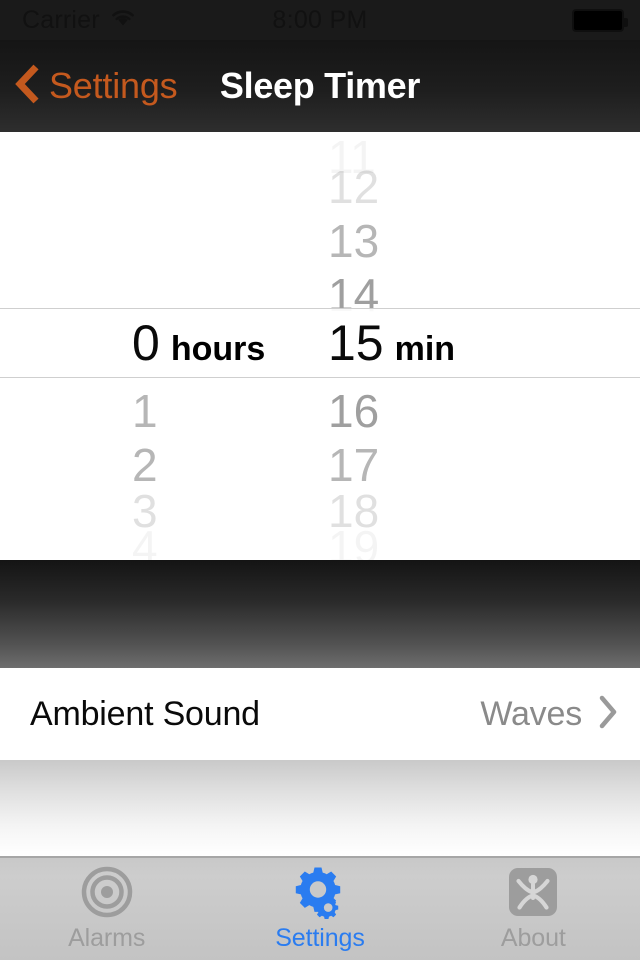 Image resolution: width=640 pixels, height=960 pixels. I want to click on ambient-sound-row: Ambient Sound Waves, so click(320, 714).